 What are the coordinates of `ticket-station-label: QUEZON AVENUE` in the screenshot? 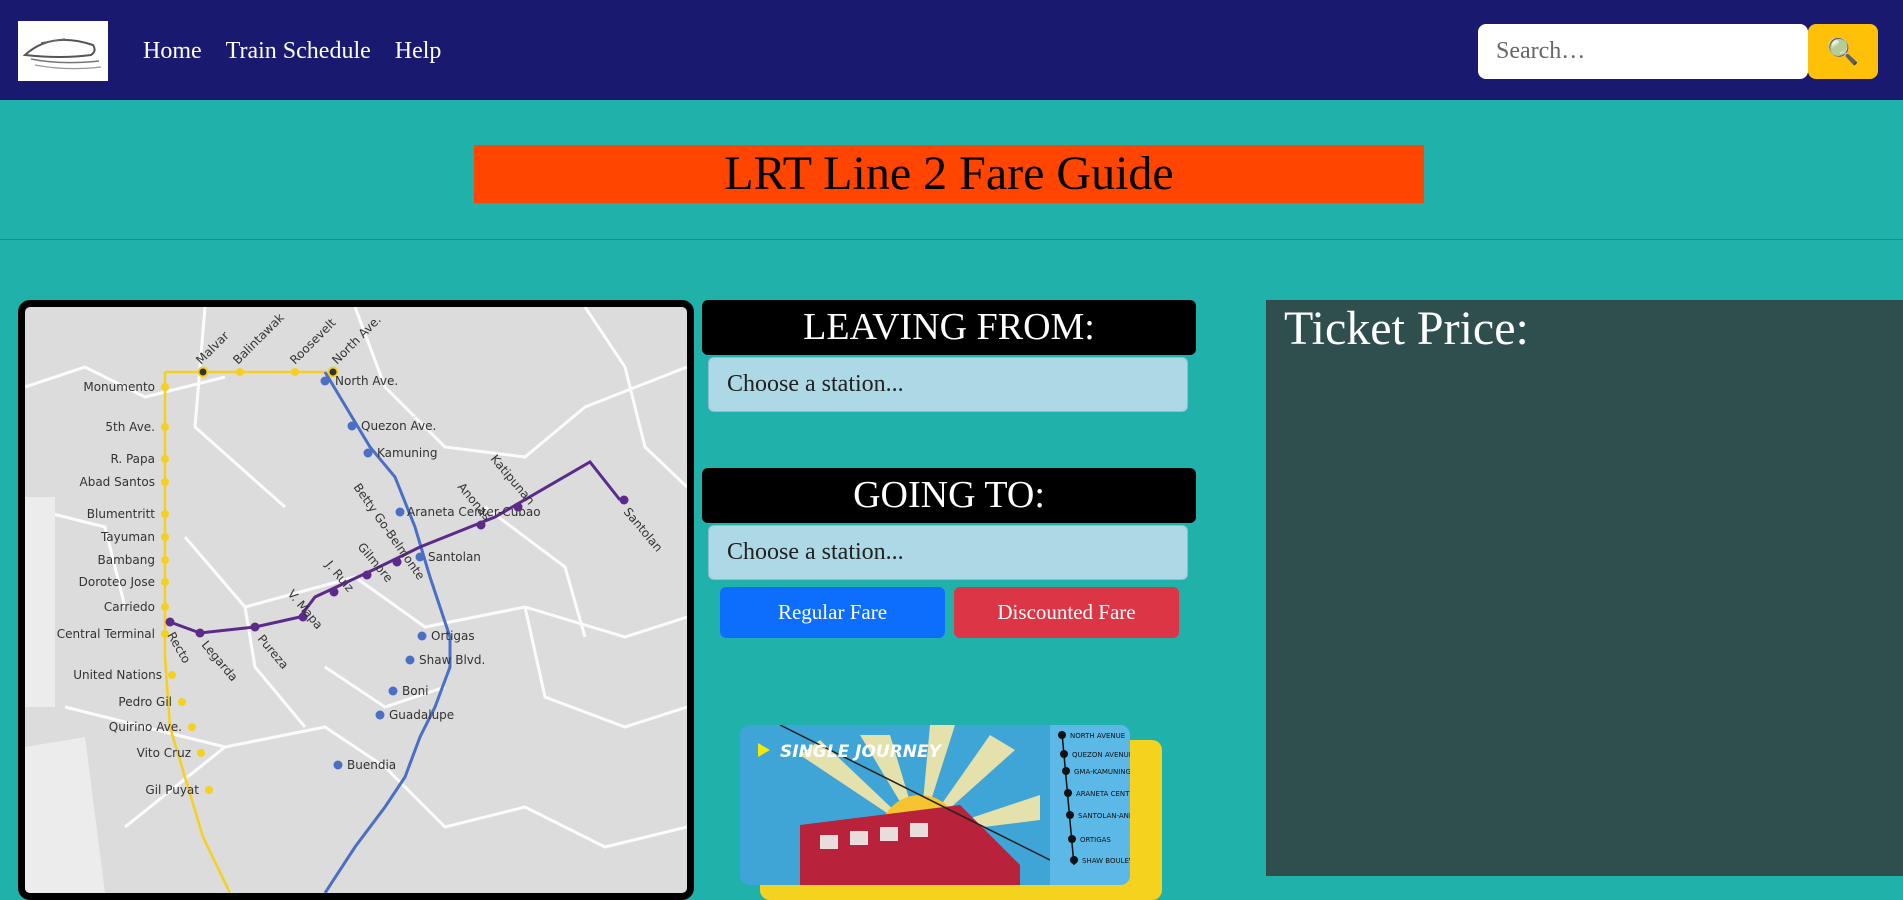 It's located at (1101, 755).